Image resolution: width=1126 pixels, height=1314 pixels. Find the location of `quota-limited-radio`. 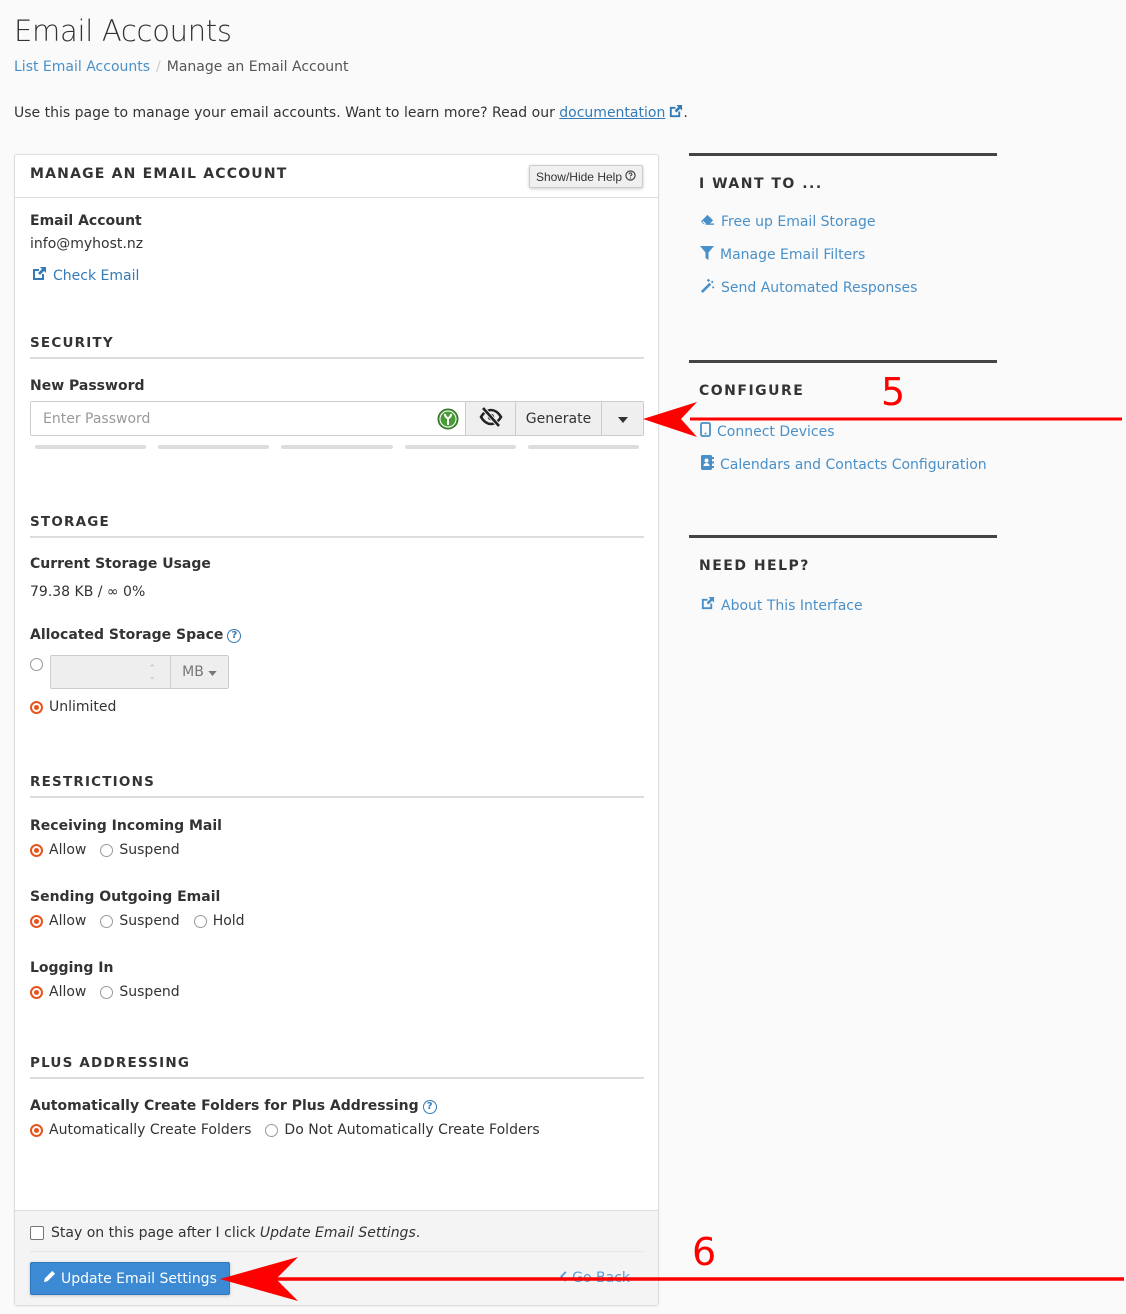

quota-limited-radio is located at coordinates (36, 664).